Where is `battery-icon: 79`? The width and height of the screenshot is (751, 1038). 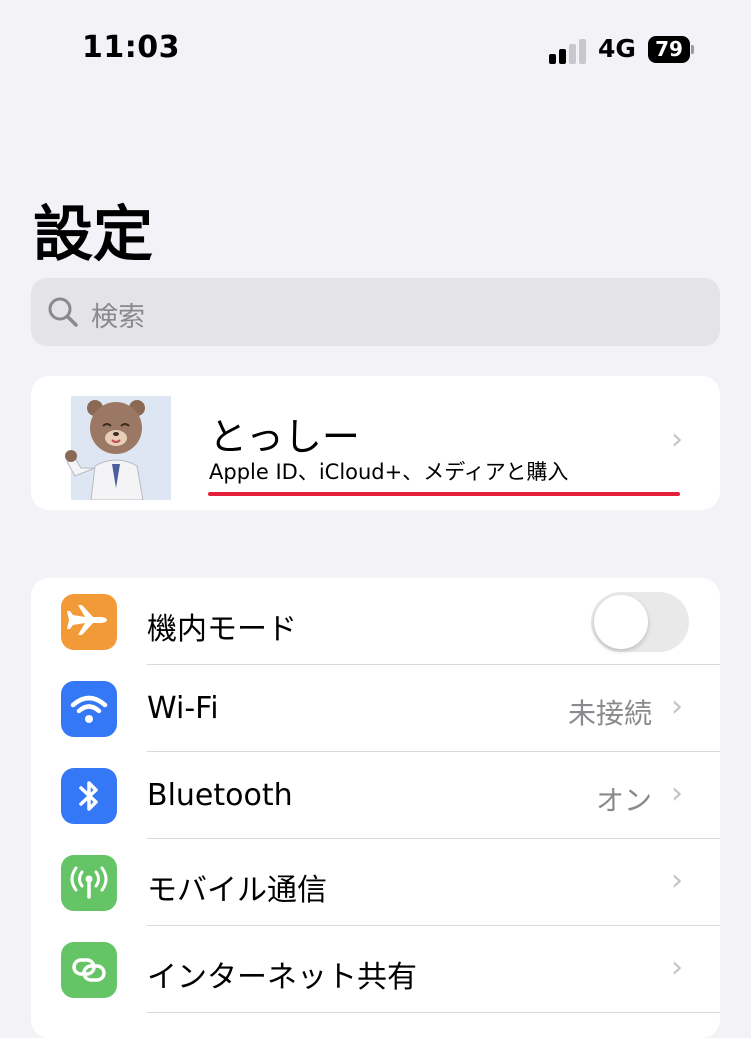
battery-icon: 79 is located at coordinates (671, 49).